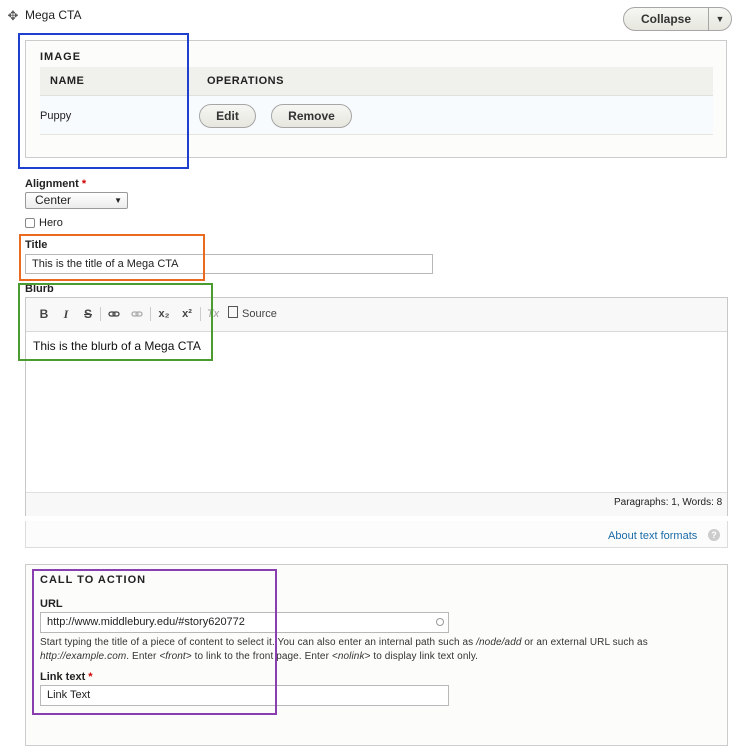 The width and height of the screenshot is (750, 746). Describe the element at coordinates (311, 116) in the screenshot. I see `remove-button: Remove` at that location.